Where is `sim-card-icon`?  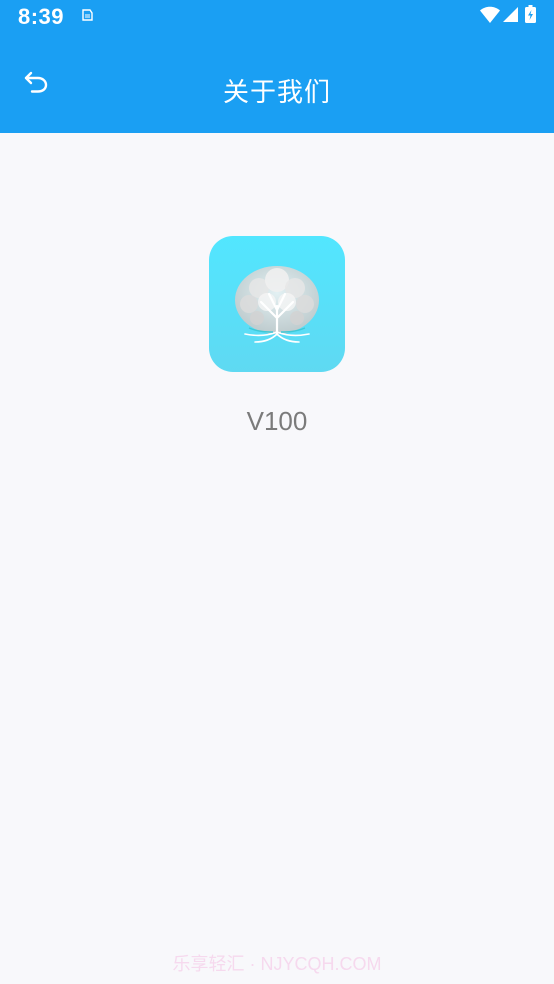 sim-card-icon is located at coordinates (87, 15).